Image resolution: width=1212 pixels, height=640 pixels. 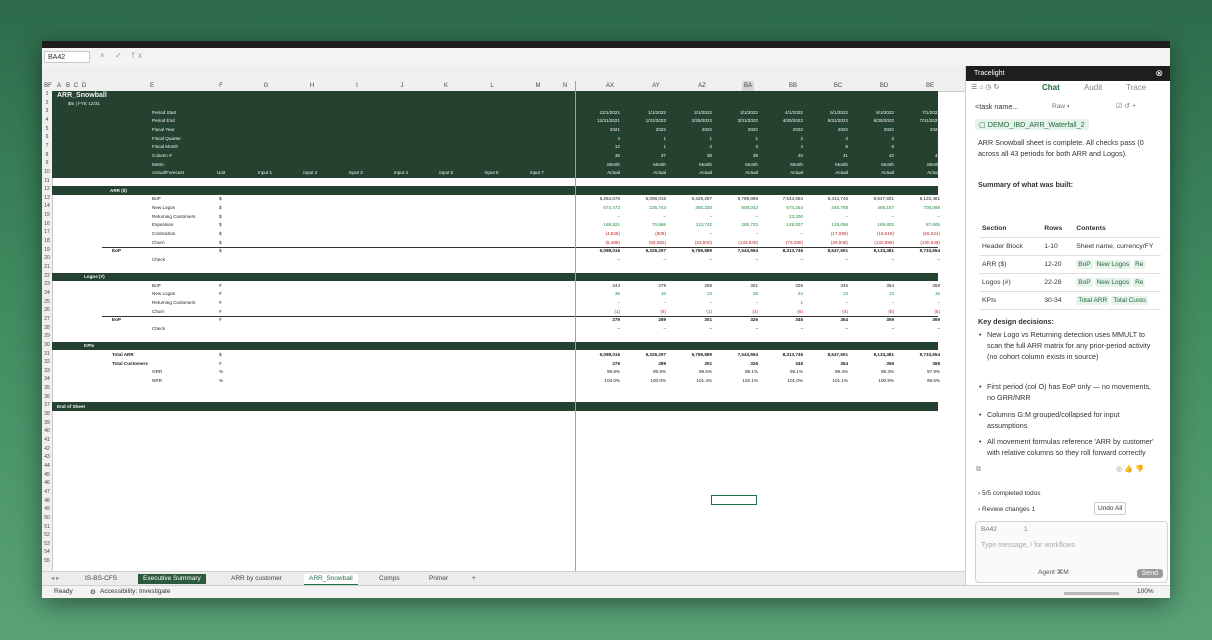 What do you see at coordinates (1051, 87) in the screenshot?
I see `tab-chat: Chat` at bounding box center [1051, 87].